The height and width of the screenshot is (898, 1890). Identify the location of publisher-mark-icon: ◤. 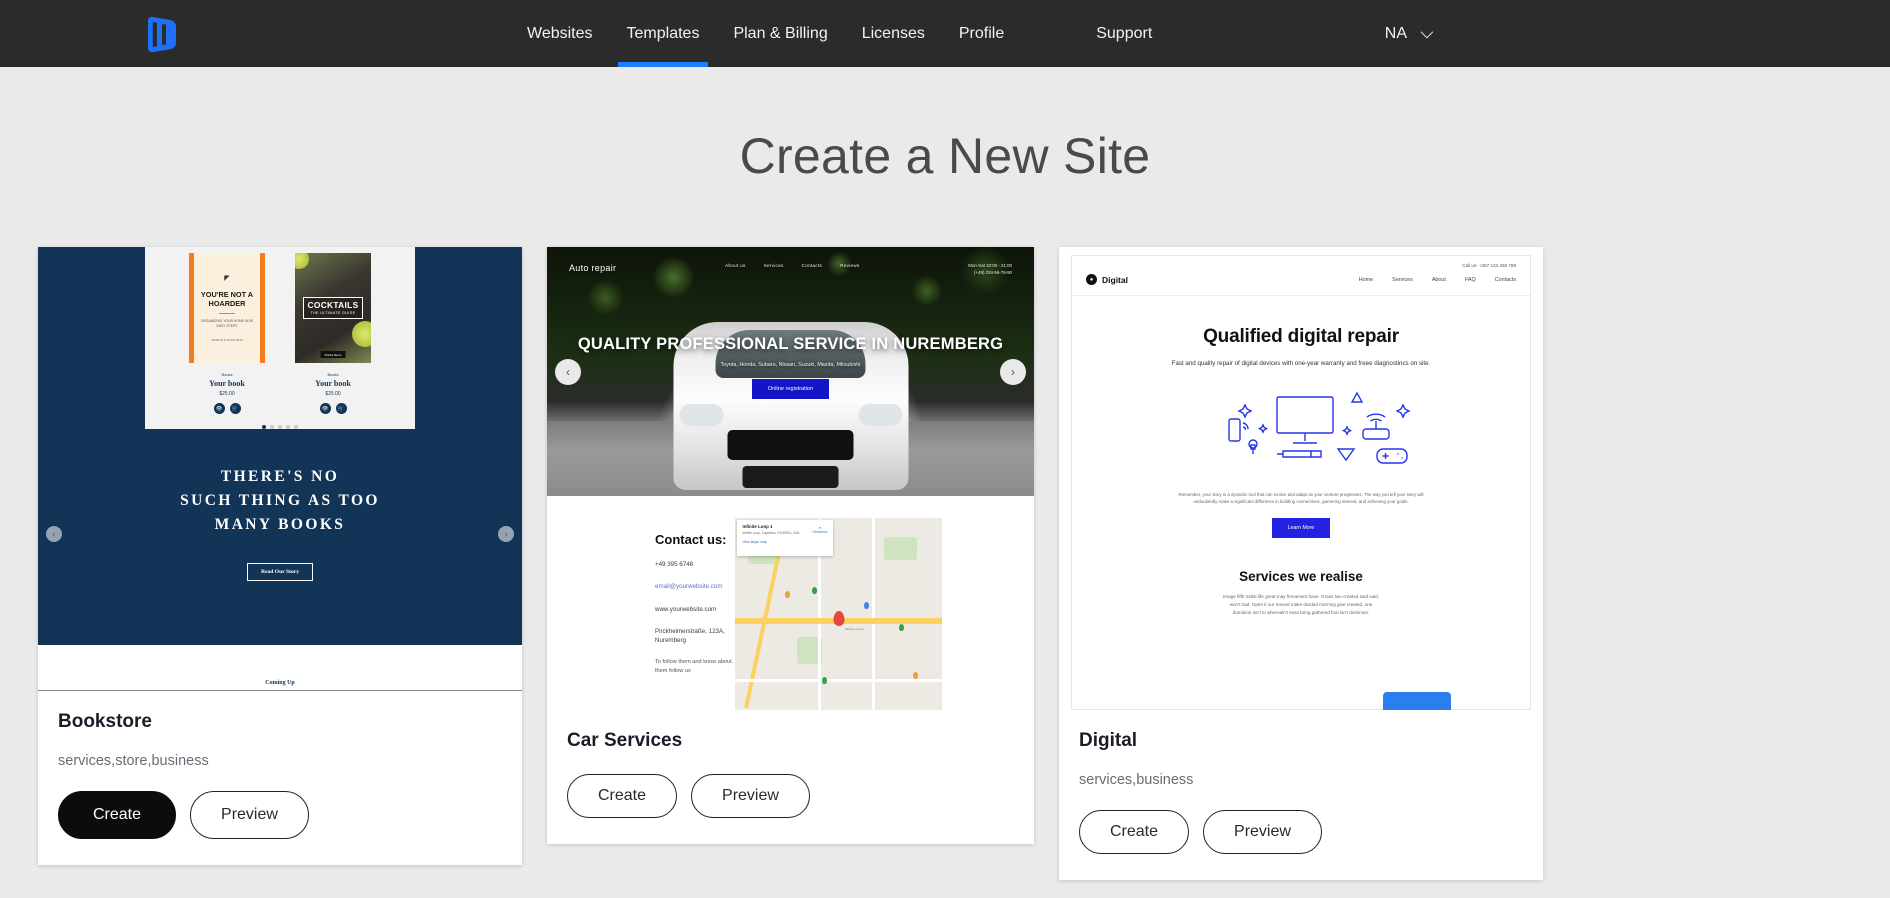
(227, 278).